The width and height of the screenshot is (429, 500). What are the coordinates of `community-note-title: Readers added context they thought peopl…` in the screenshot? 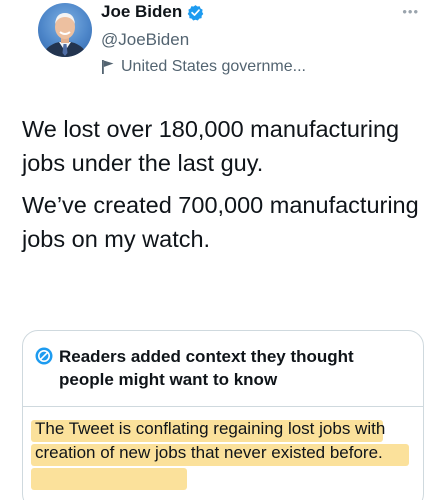 It's located at (206, 368).